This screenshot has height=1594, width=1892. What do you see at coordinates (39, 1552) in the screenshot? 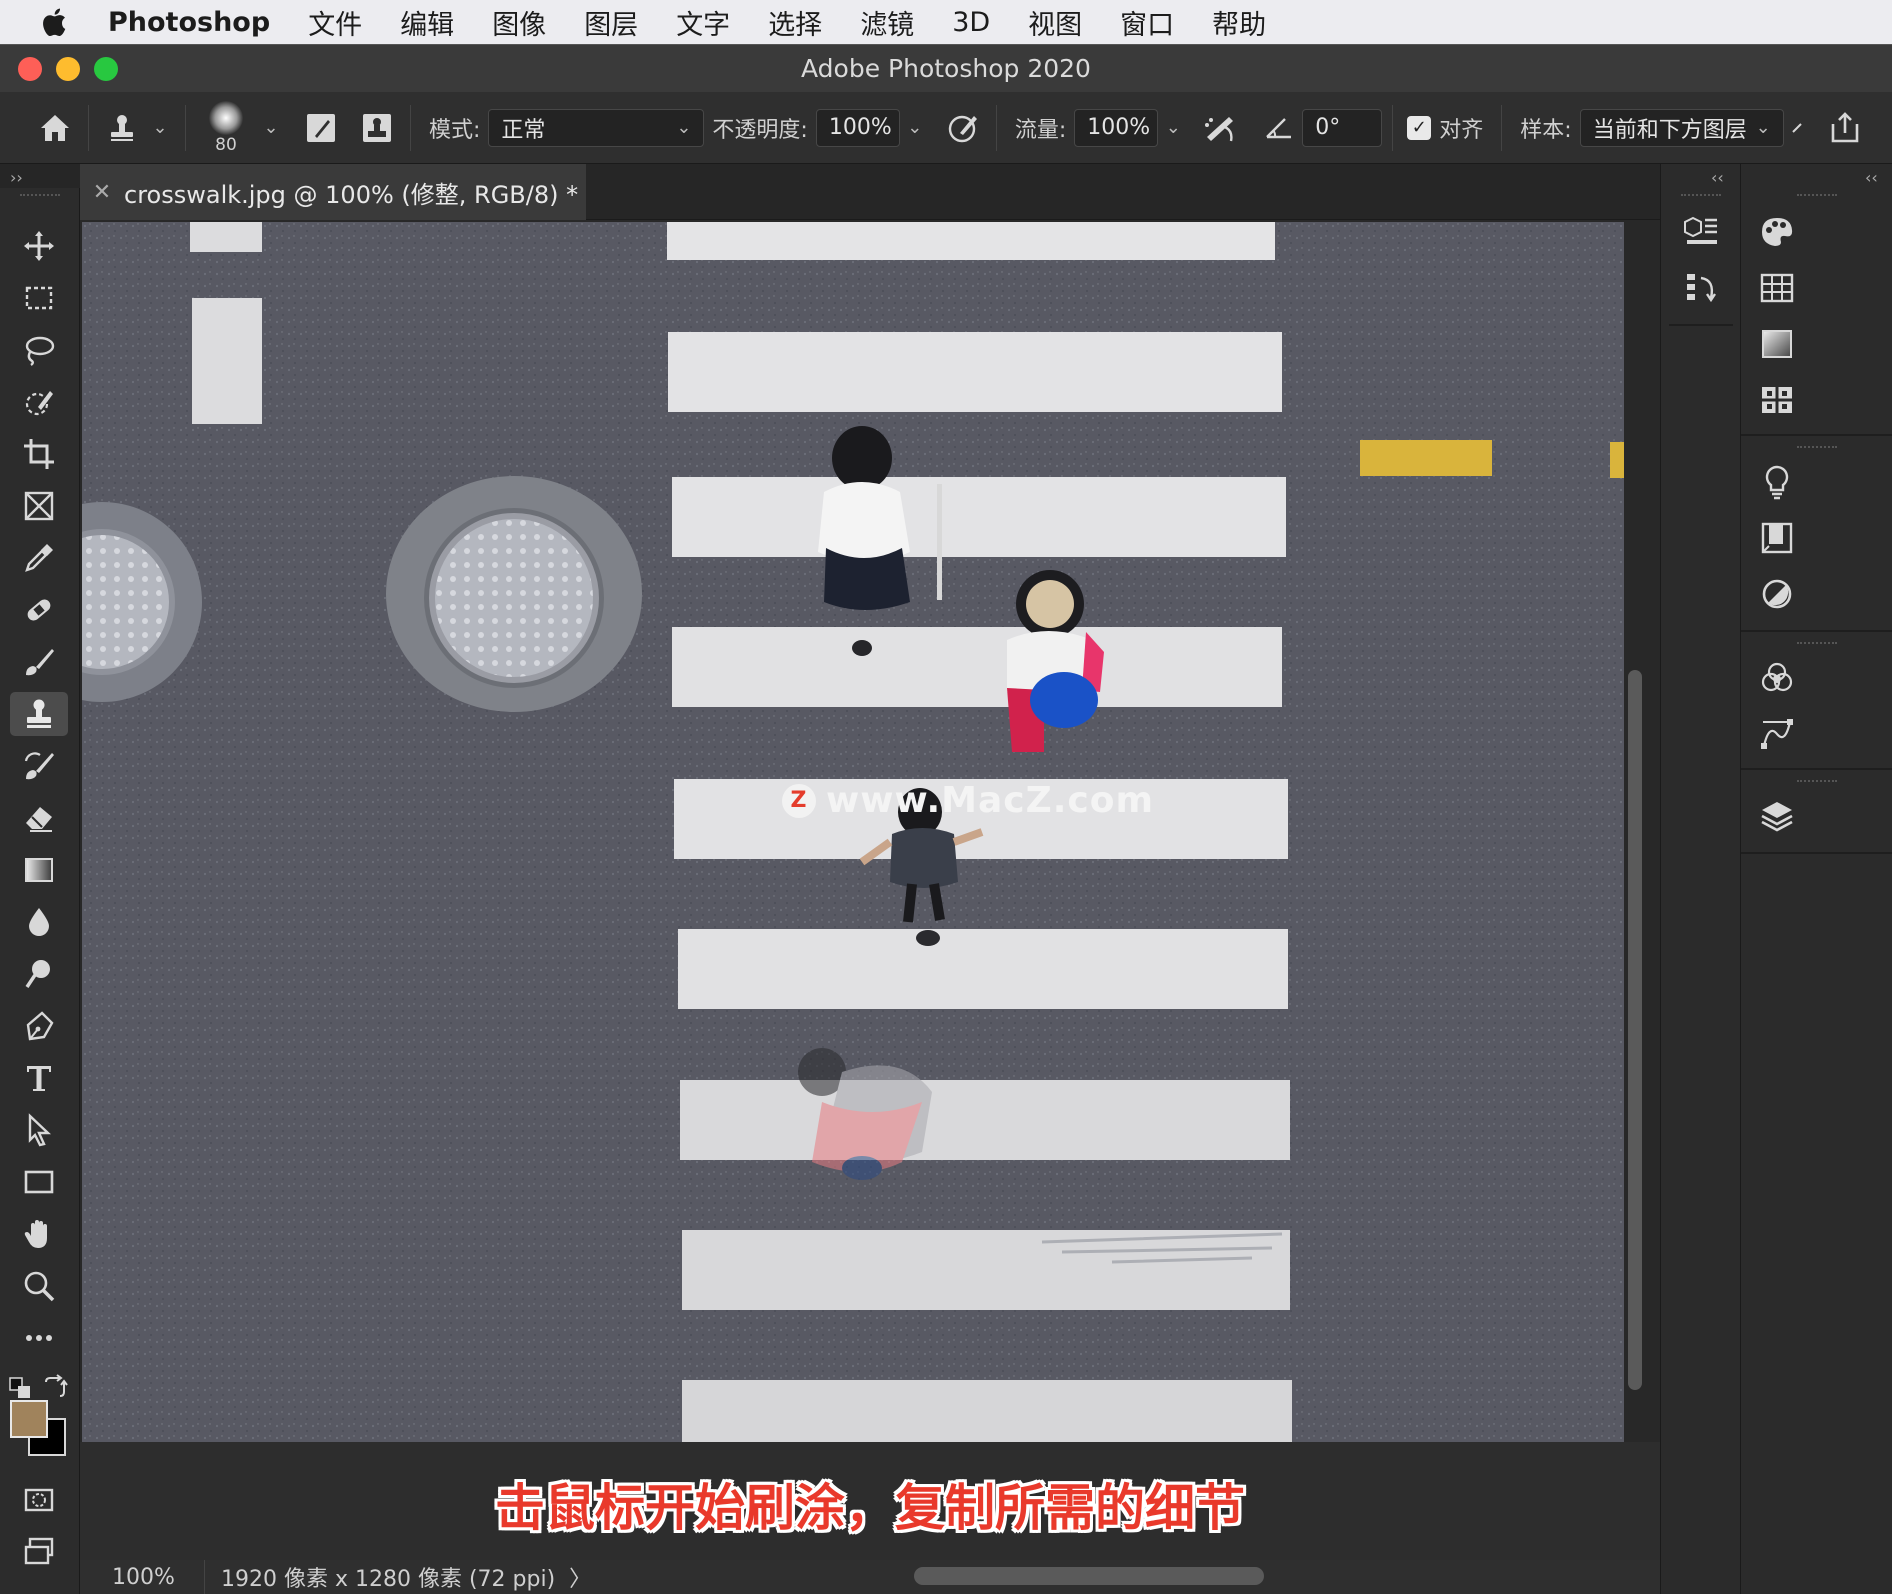
I see `screen-mode-icon` at bounding box center [39, 1552].